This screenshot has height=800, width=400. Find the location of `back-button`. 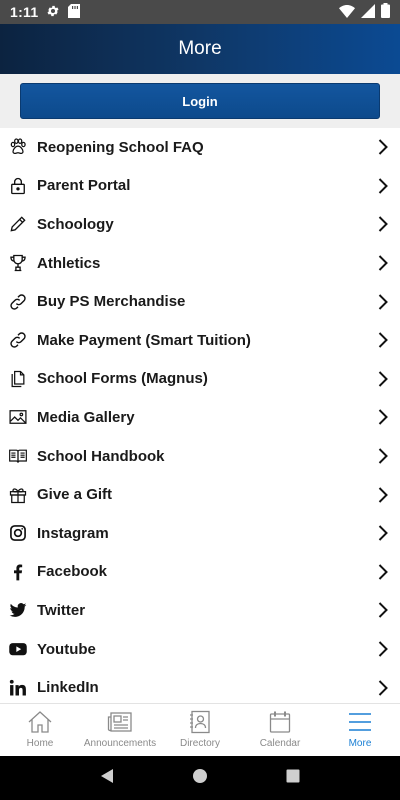

back-button is located at coordinates (107, 778).